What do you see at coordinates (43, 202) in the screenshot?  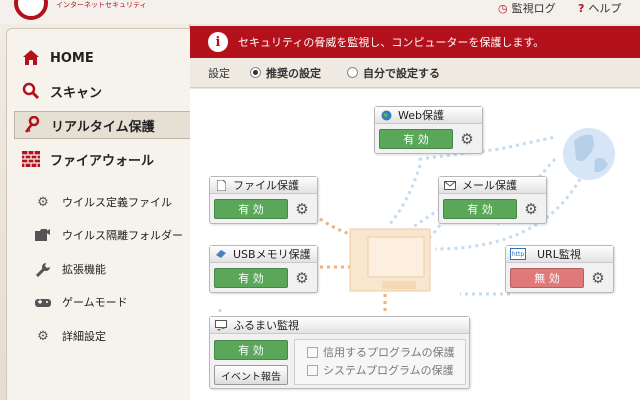 I see `gears-icon: ⚙` at bounding box center [43, 202].